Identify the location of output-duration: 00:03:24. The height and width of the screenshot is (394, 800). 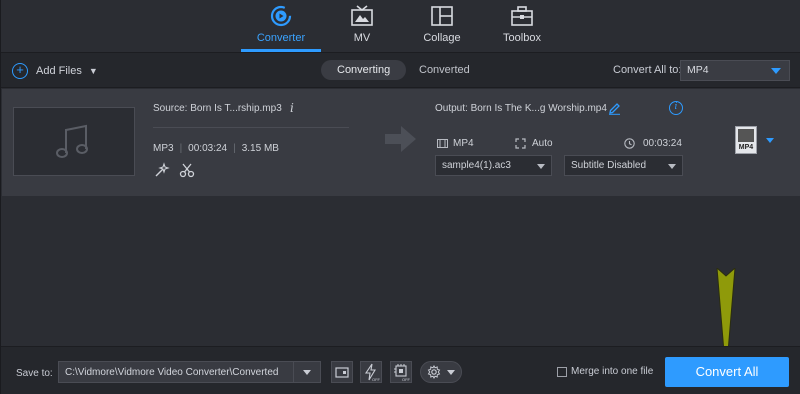
(662, 143).